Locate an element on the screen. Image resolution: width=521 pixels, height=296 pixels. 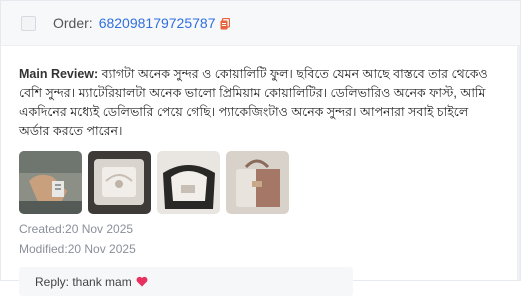
select-checkbox is located at coordinates (28, 23).